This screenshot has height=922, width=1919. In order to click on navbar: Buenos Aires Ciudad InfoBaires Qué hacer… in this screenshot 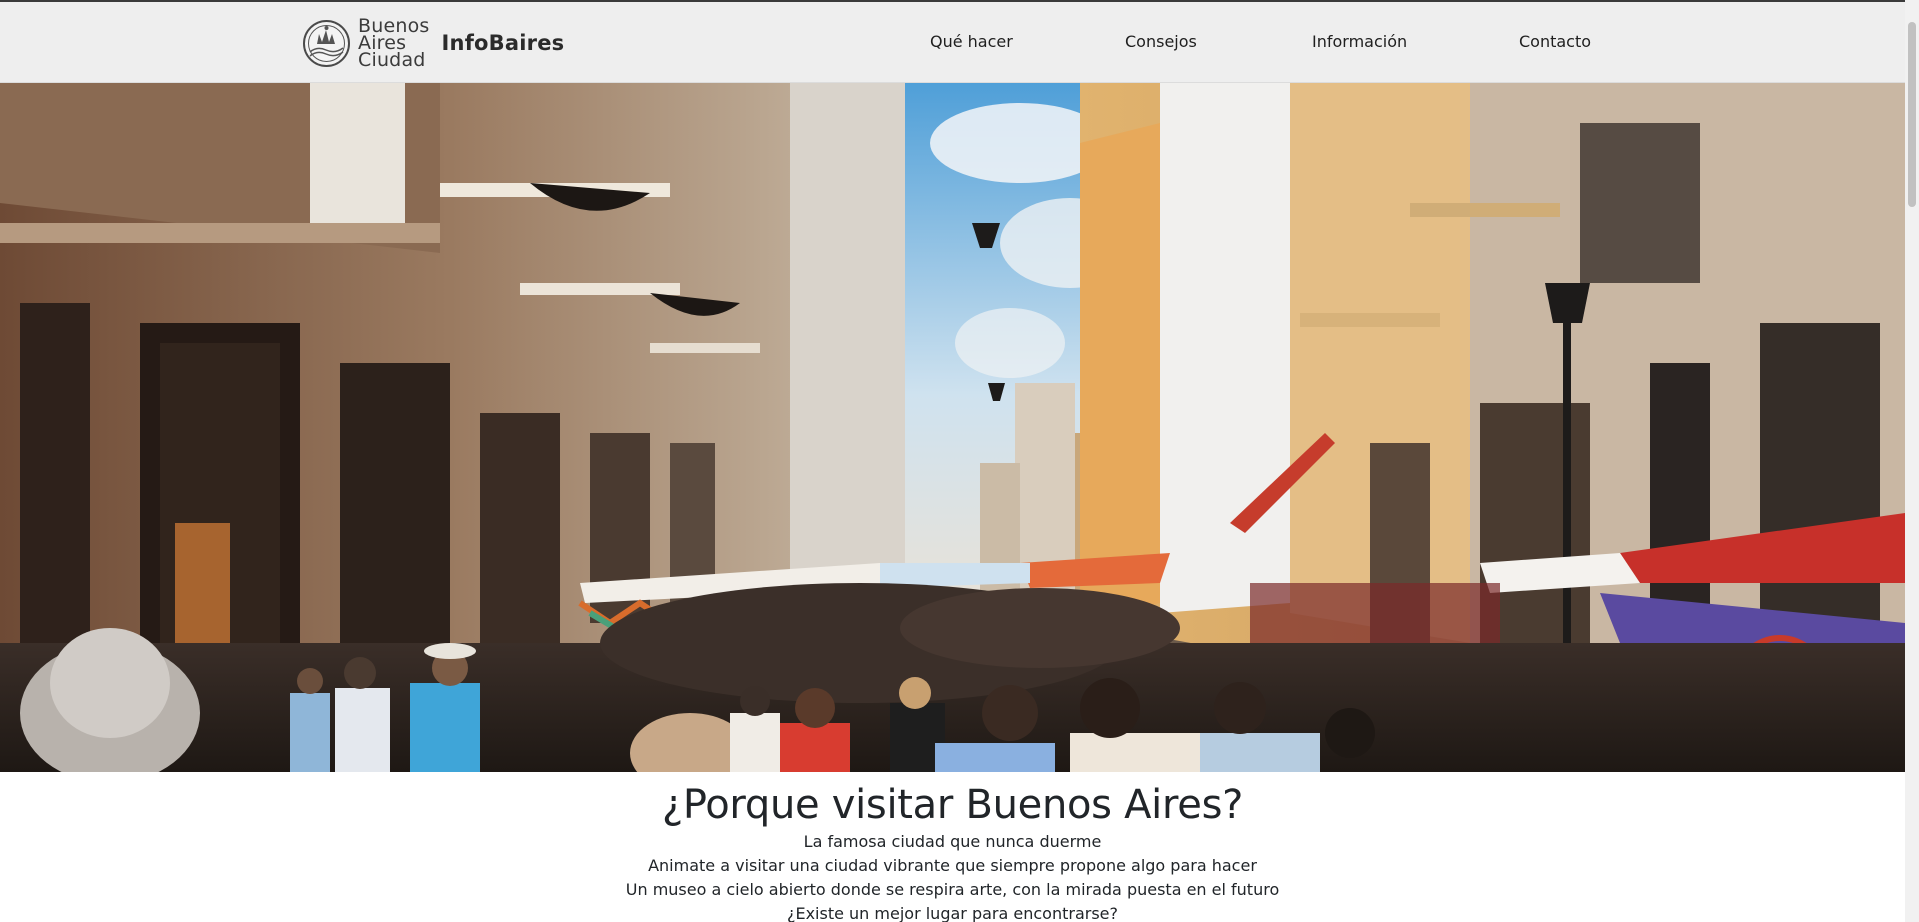, I will do `click(952, 42)`.